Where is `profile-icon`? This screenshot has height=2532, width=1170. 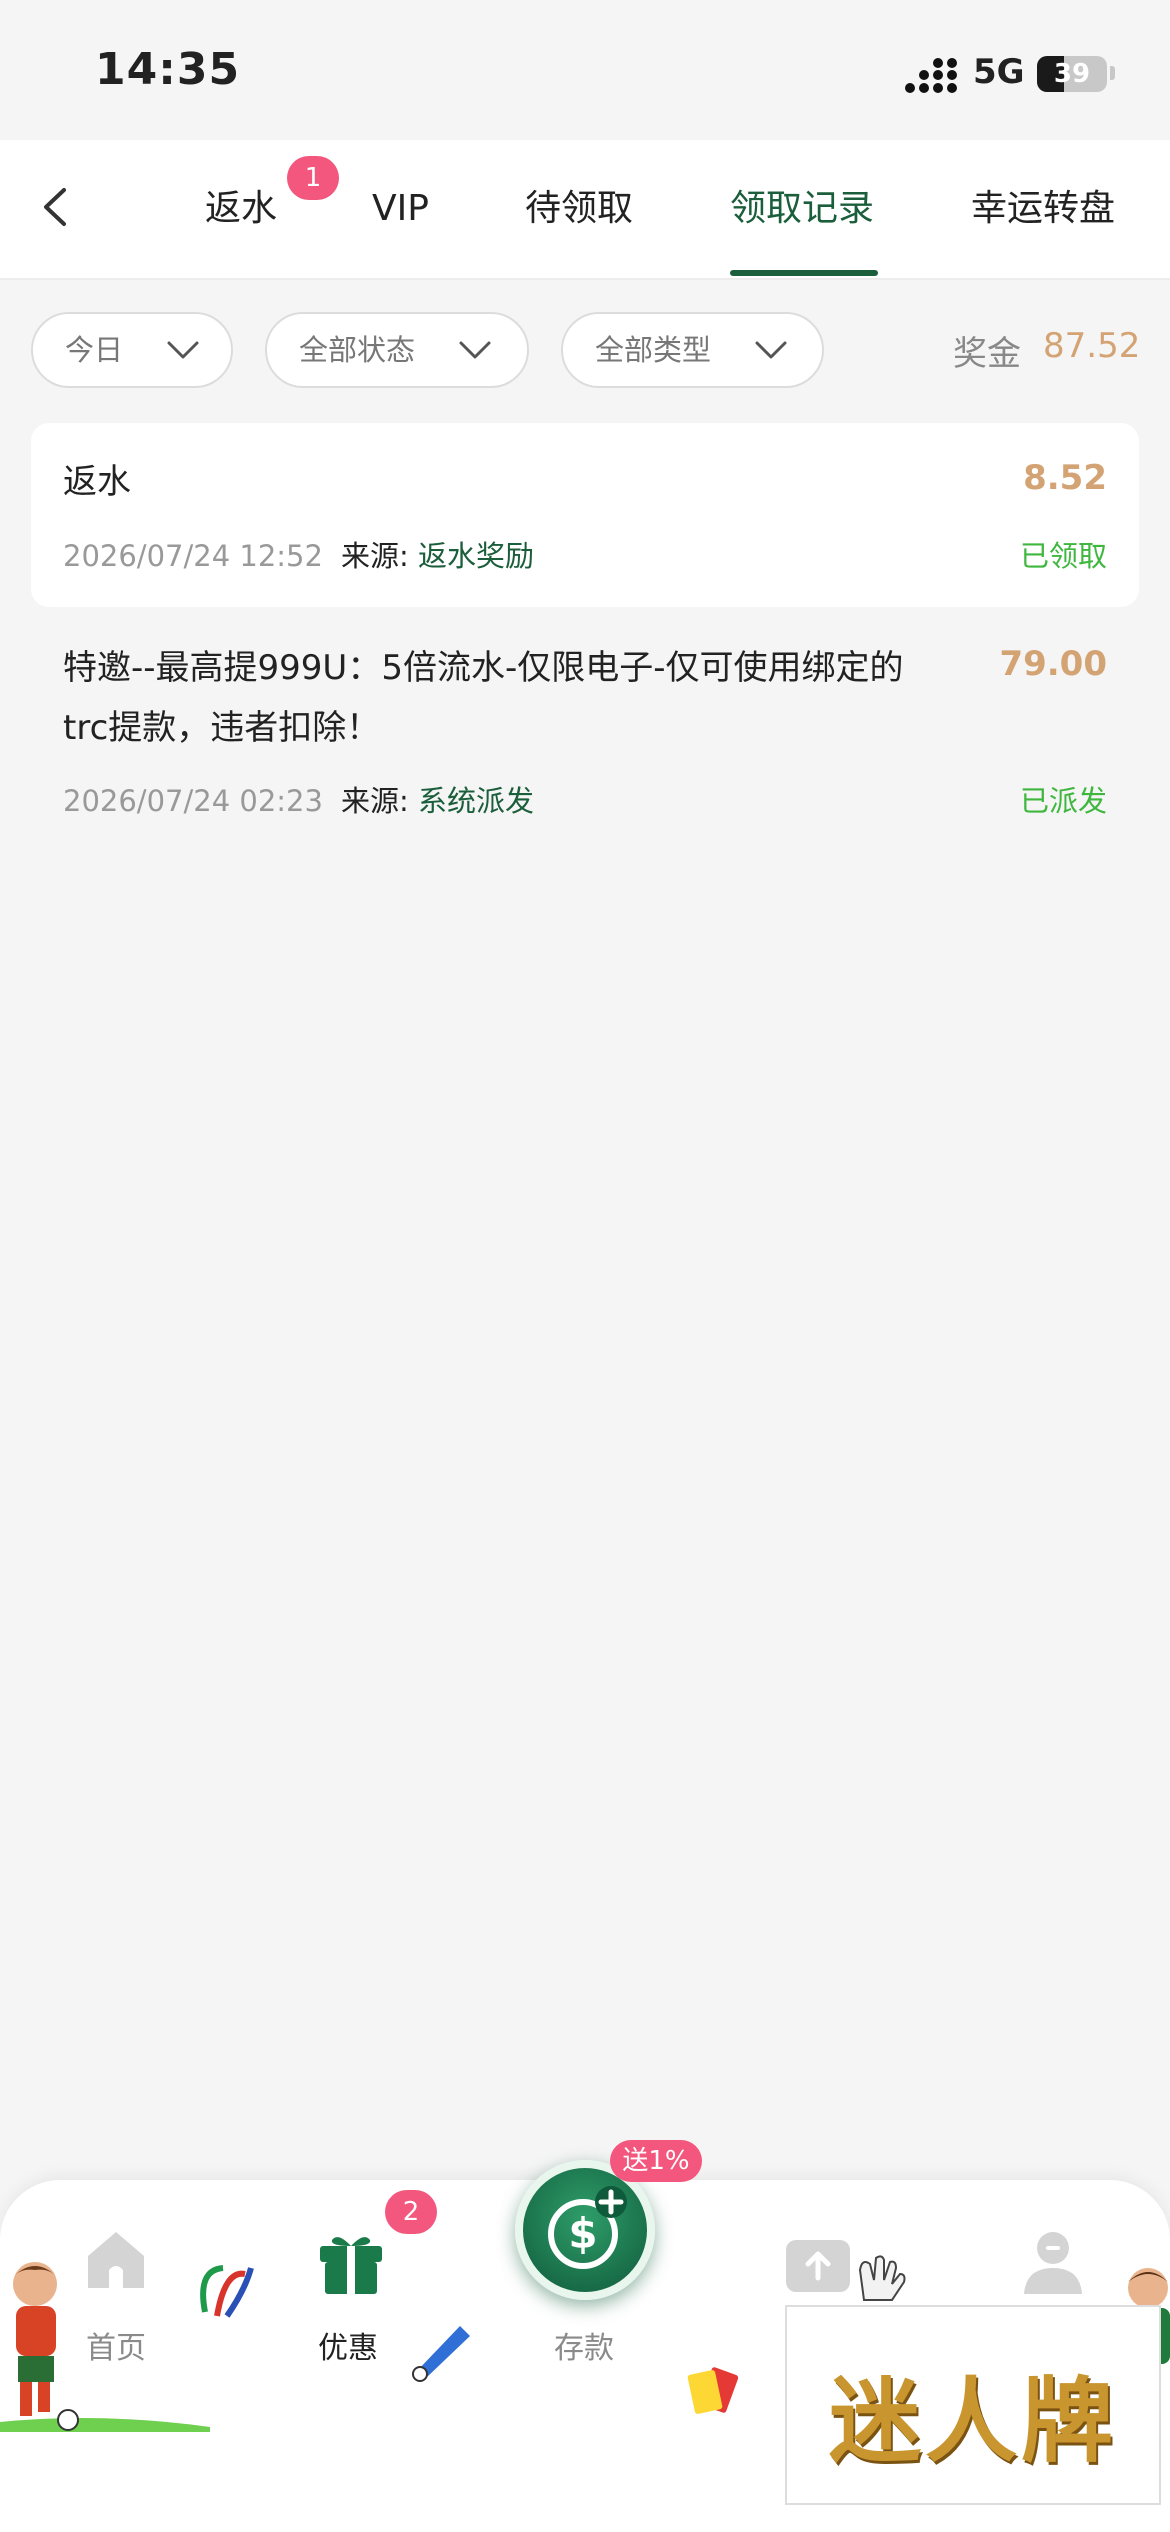 profile-icon is located at coordinates (1053, 2261).